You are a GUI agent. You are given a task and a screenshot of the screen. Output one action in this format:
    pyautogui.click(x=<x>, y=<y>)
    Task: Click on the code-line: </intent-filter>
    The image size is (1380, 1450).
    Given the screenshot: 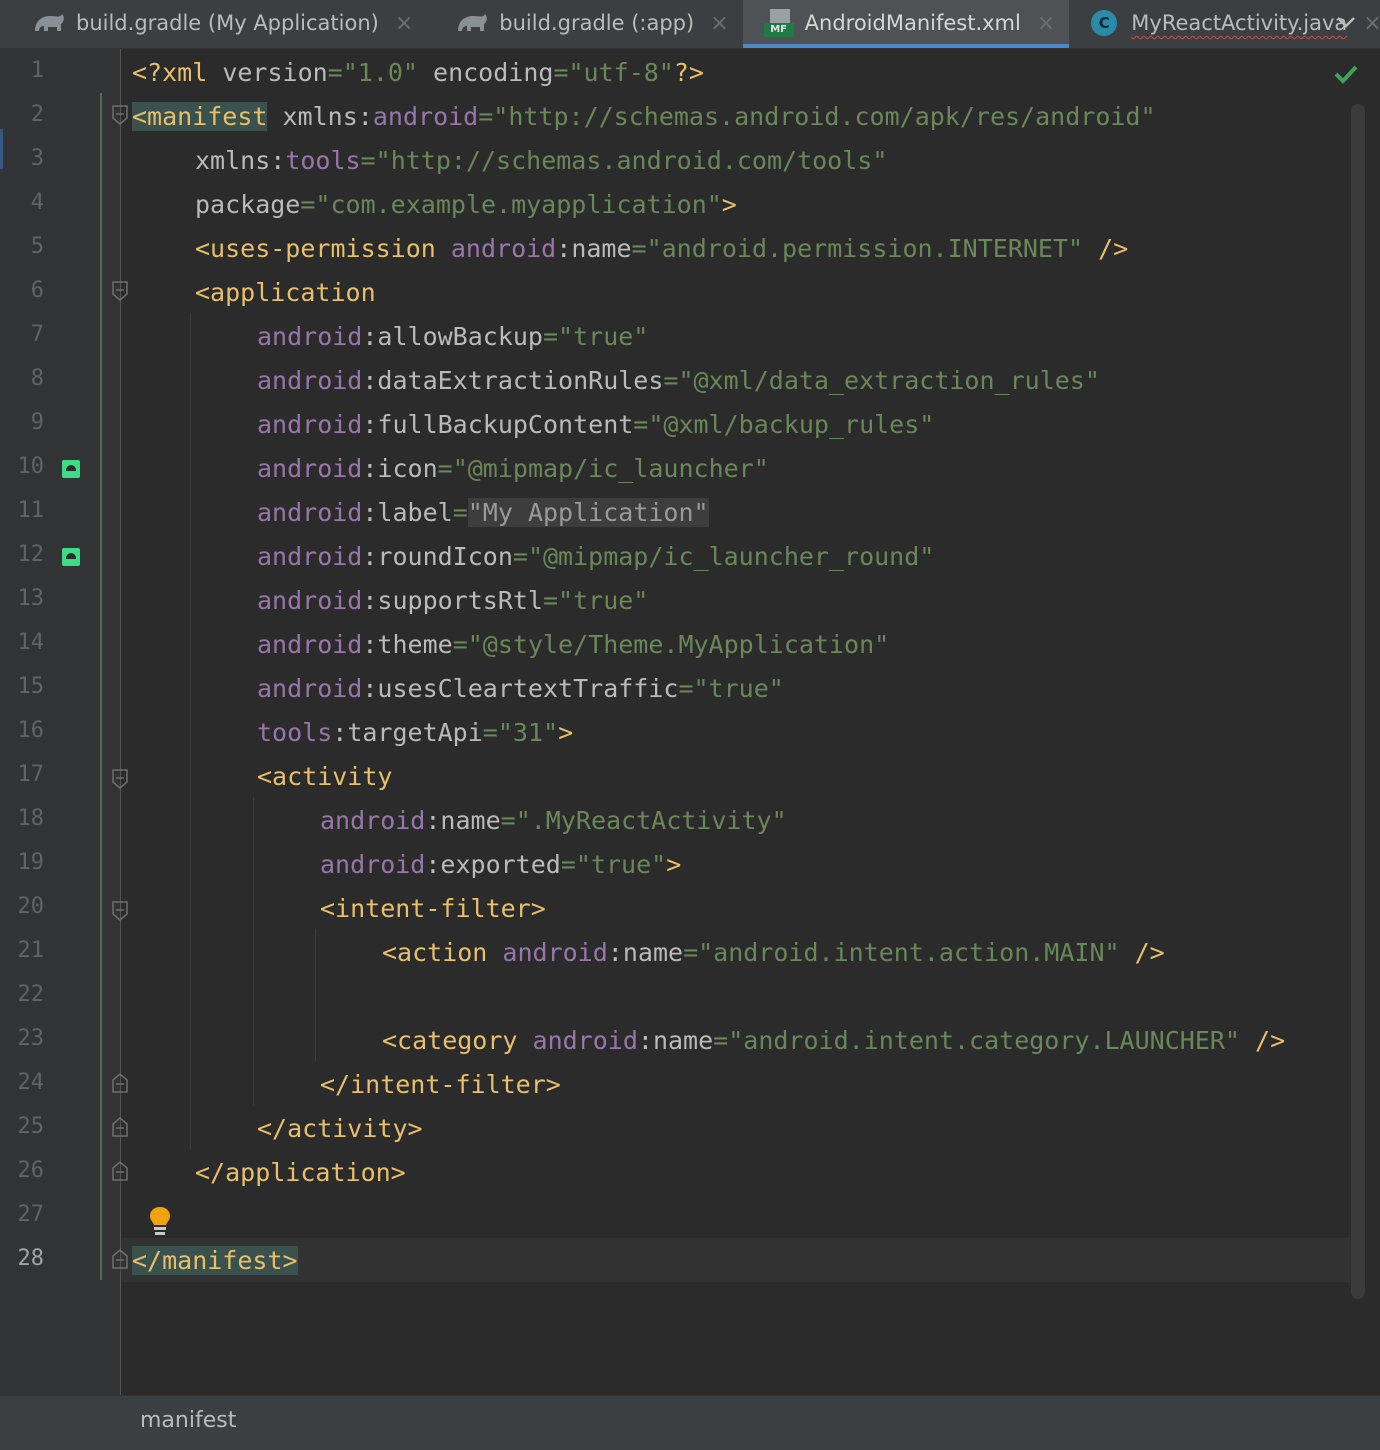 What is the action you would take?
    pyautogui.click(x=440, y=1085)
    